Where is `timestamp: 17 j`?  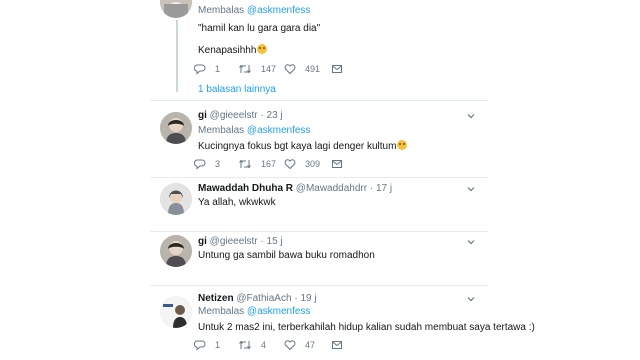
timestamp: 17 j is located at coordinates (384, 188).